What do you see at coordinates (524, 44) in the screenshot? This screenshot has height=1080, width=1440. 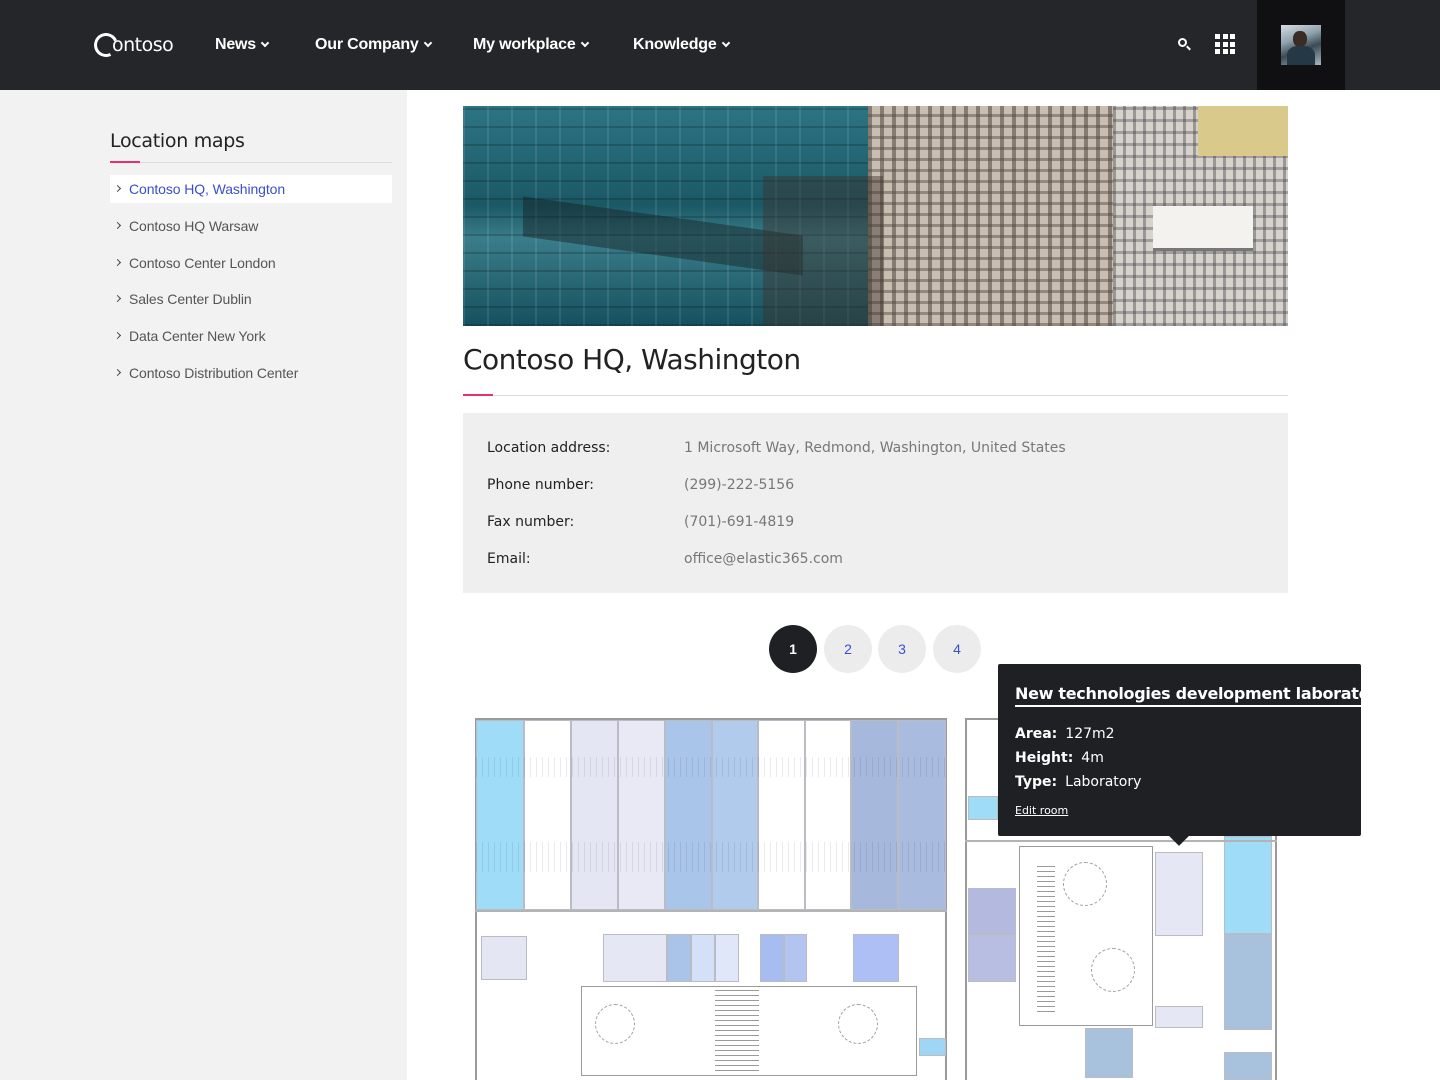 I see `nav-my-workplace-label: My workplace` at bounding box center [524, 44].